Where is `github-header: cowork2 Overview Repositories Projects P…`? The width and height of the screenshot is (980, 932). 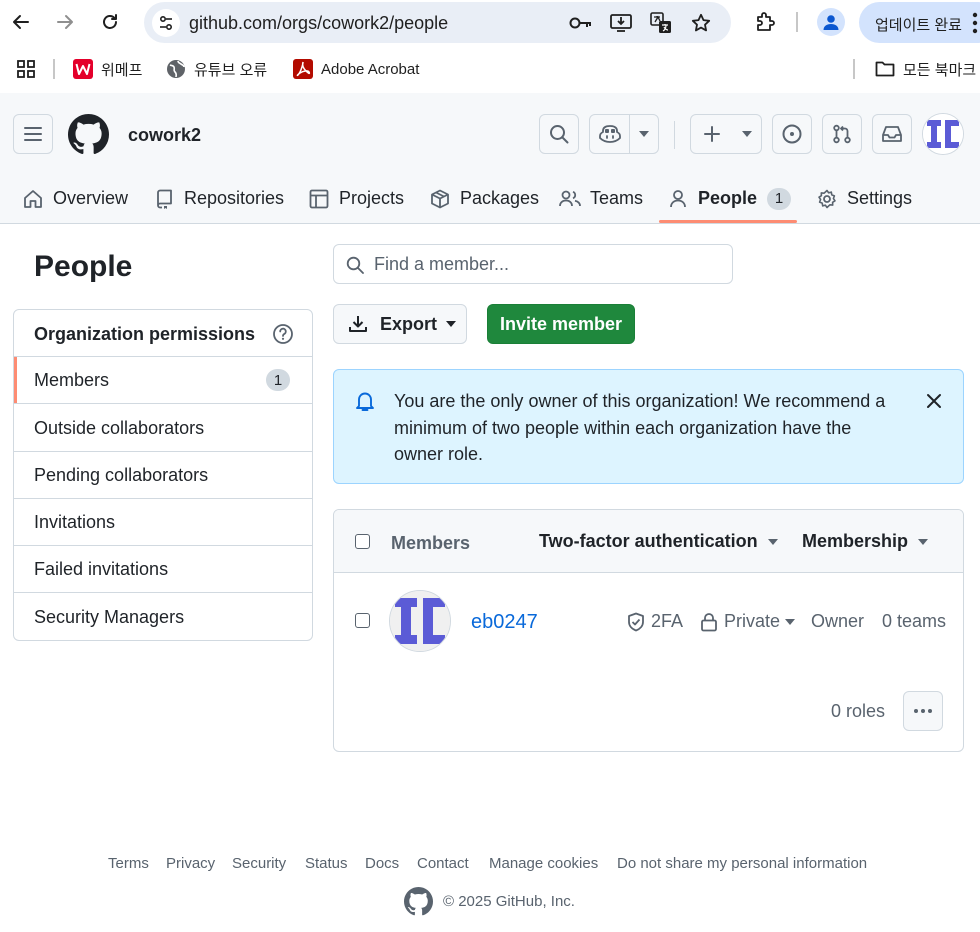
github-header: cowork2 Overview Repositories Projects P… is located at coordinates (490, 158).